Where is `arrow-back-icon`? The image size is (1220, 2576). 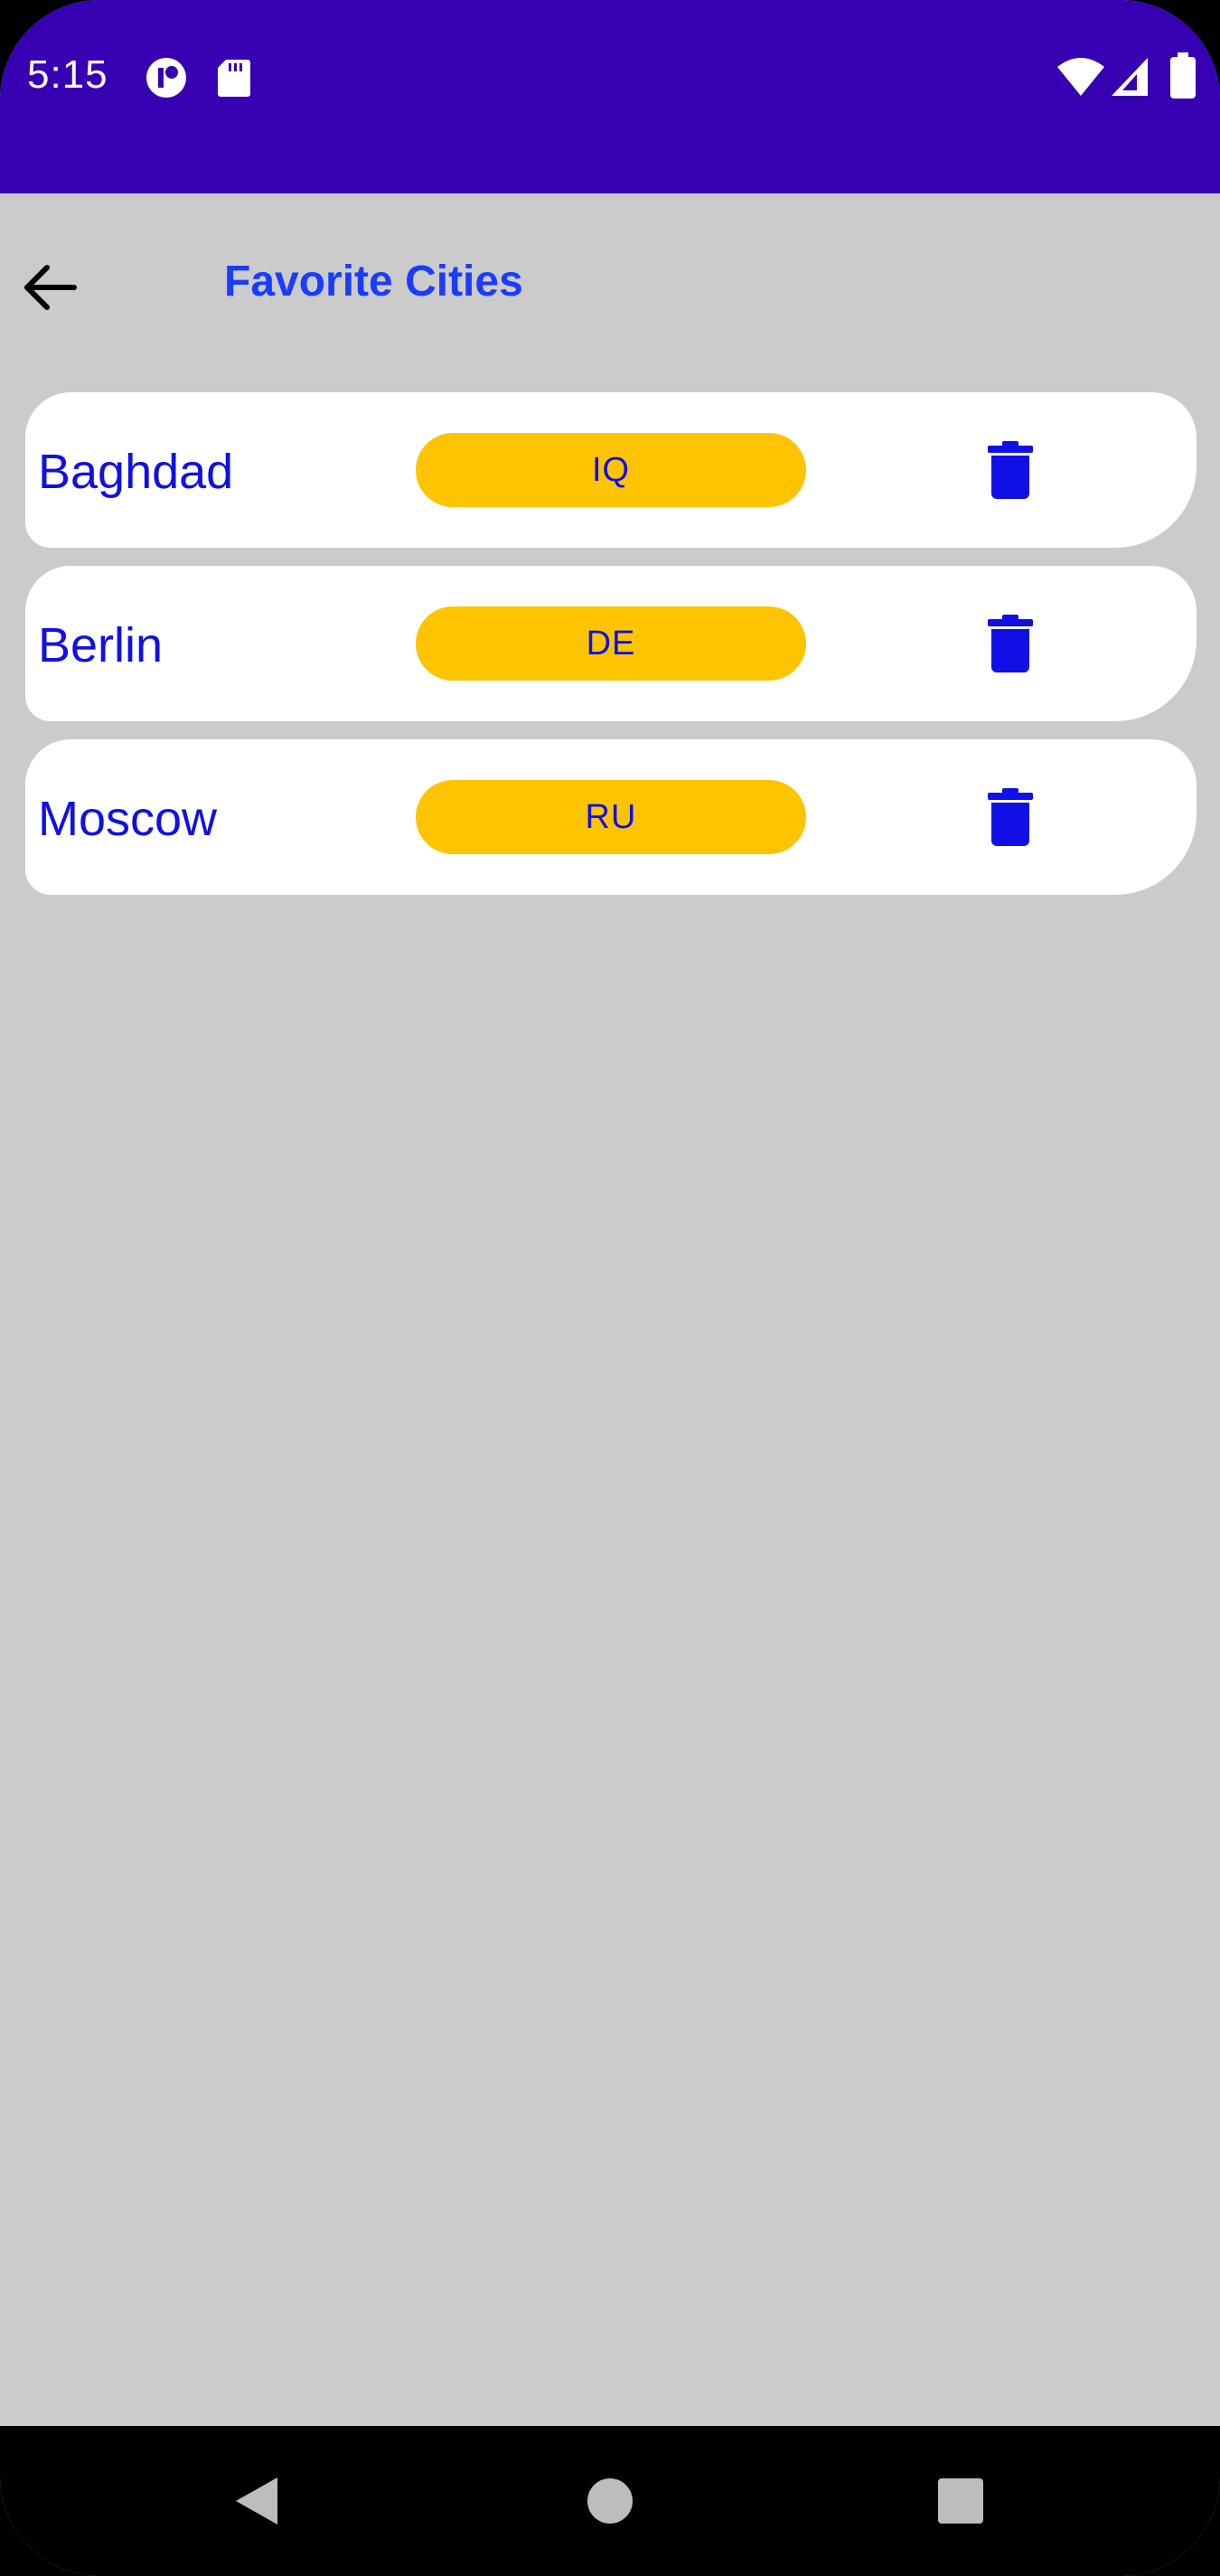 arrow-back-icon is located at coordinates (50, 287).